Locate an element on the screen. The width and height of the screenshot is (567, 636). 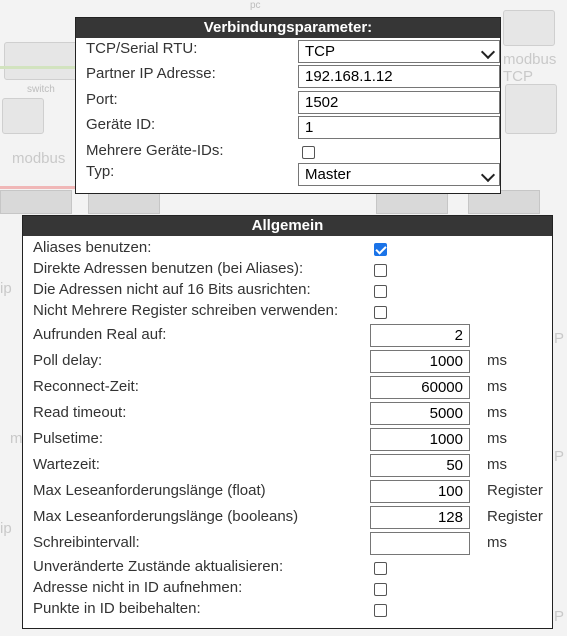
direct-addresses-checkbox is located at coordinates (380, 270).